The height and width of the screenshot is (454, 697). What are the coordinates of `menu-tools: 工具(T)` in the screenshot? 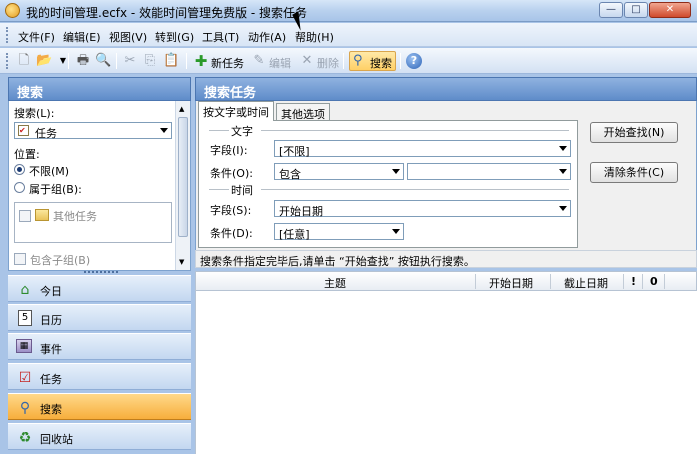 It's located at (220, 37).